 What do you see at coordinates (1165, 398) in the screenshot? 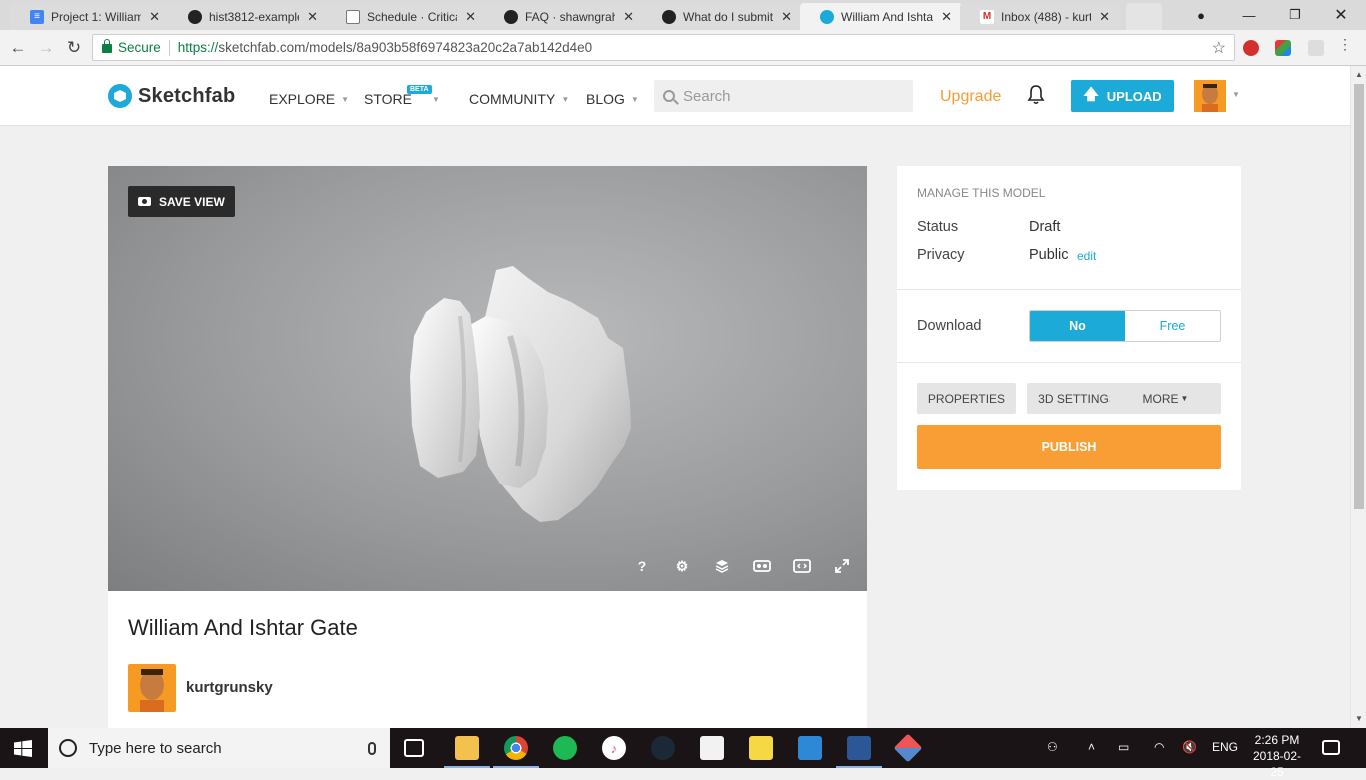
I see `more-button: MORE ▼` at bounding box center [1165, 398].